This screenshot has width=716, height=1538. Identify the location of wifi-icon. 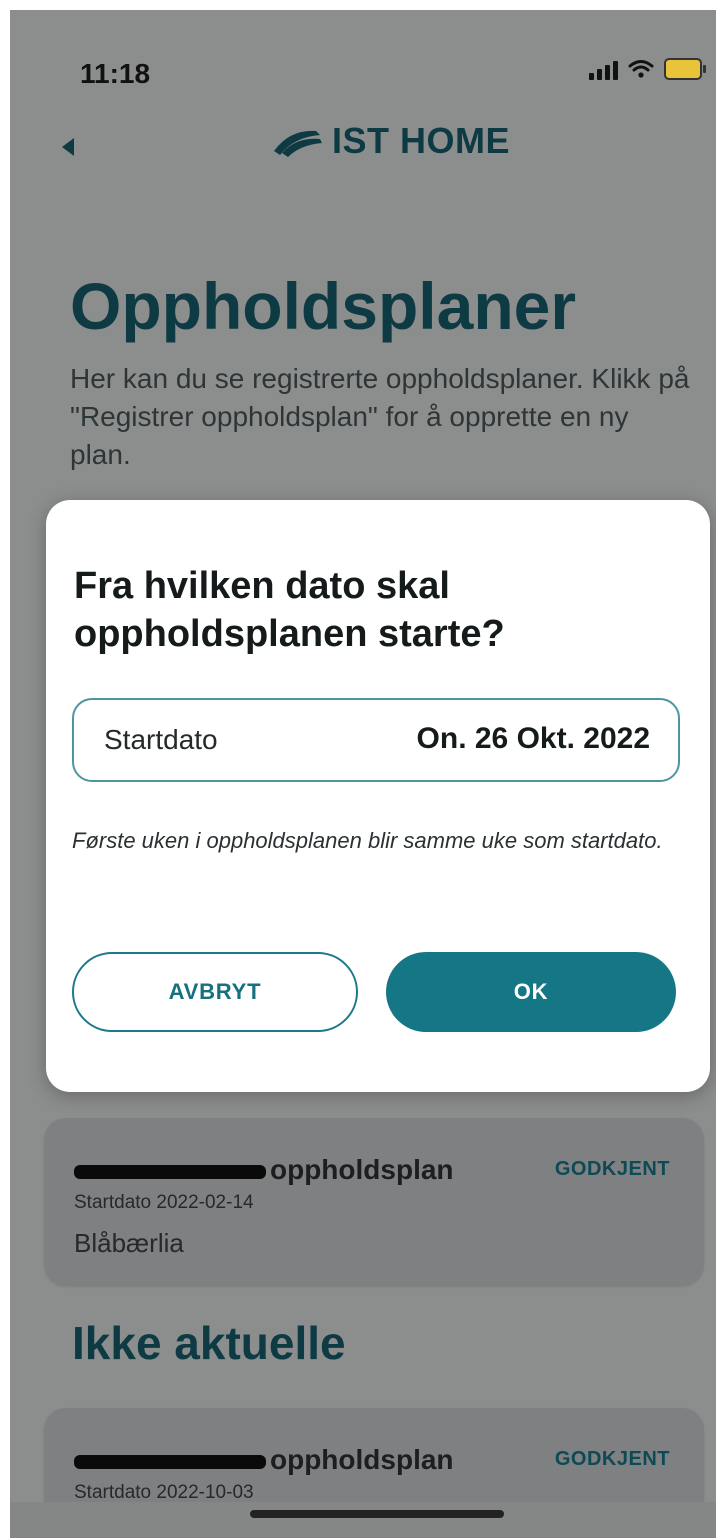
(641, 69).